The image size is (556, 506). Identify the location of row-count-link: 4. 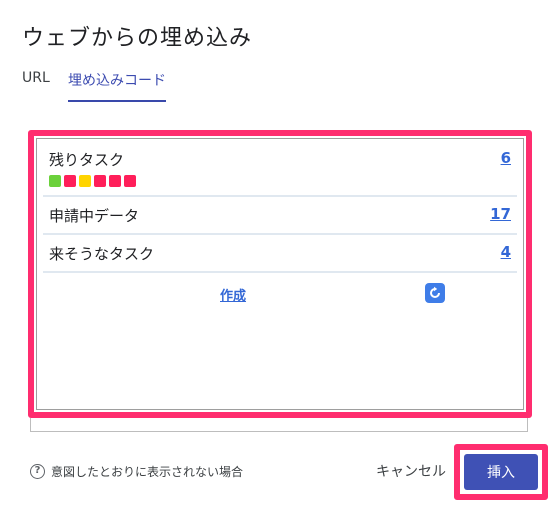
(506, 252).